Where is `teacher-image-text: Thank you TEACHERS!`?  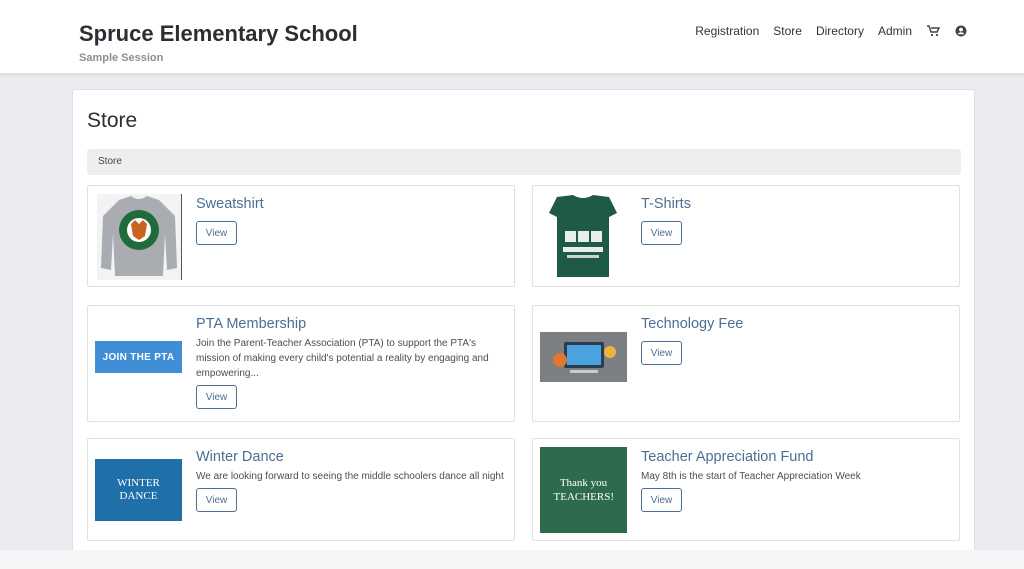 teacher-image-text: Thank you TEACHERS! is located at coordinates (584, 490).